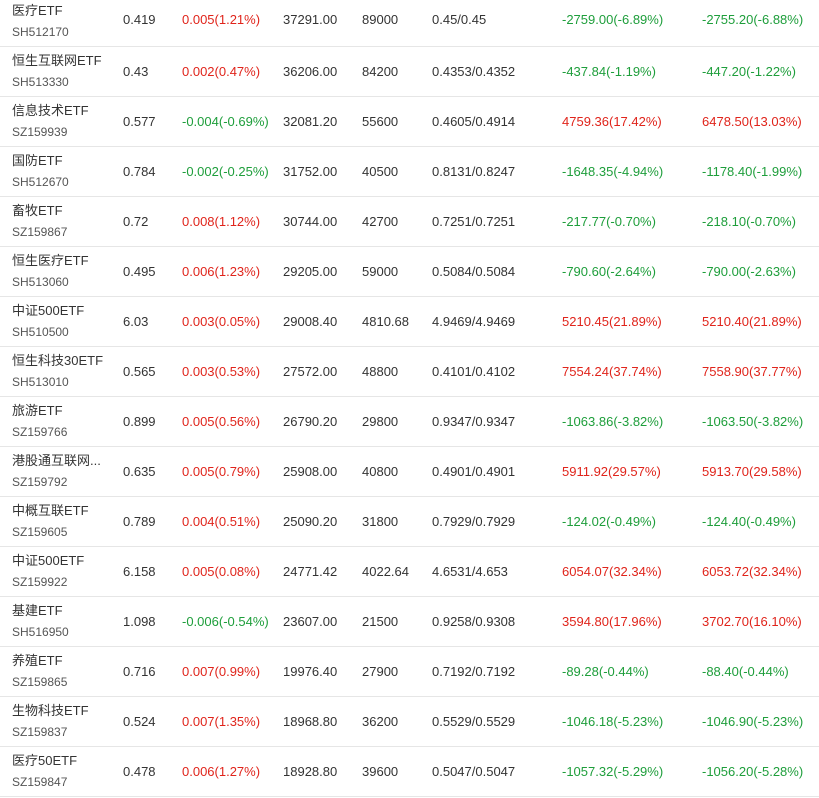 The image size is (819, 798). I want to click on flow-1-cell: 7554.24(37.74%), so click(612, 371).